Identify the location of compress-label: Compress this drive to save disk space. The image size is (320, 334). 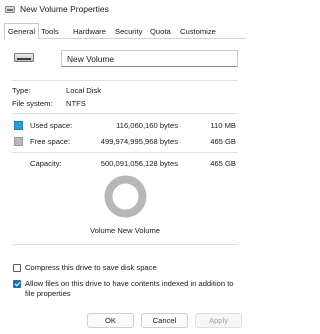
(91, 267).